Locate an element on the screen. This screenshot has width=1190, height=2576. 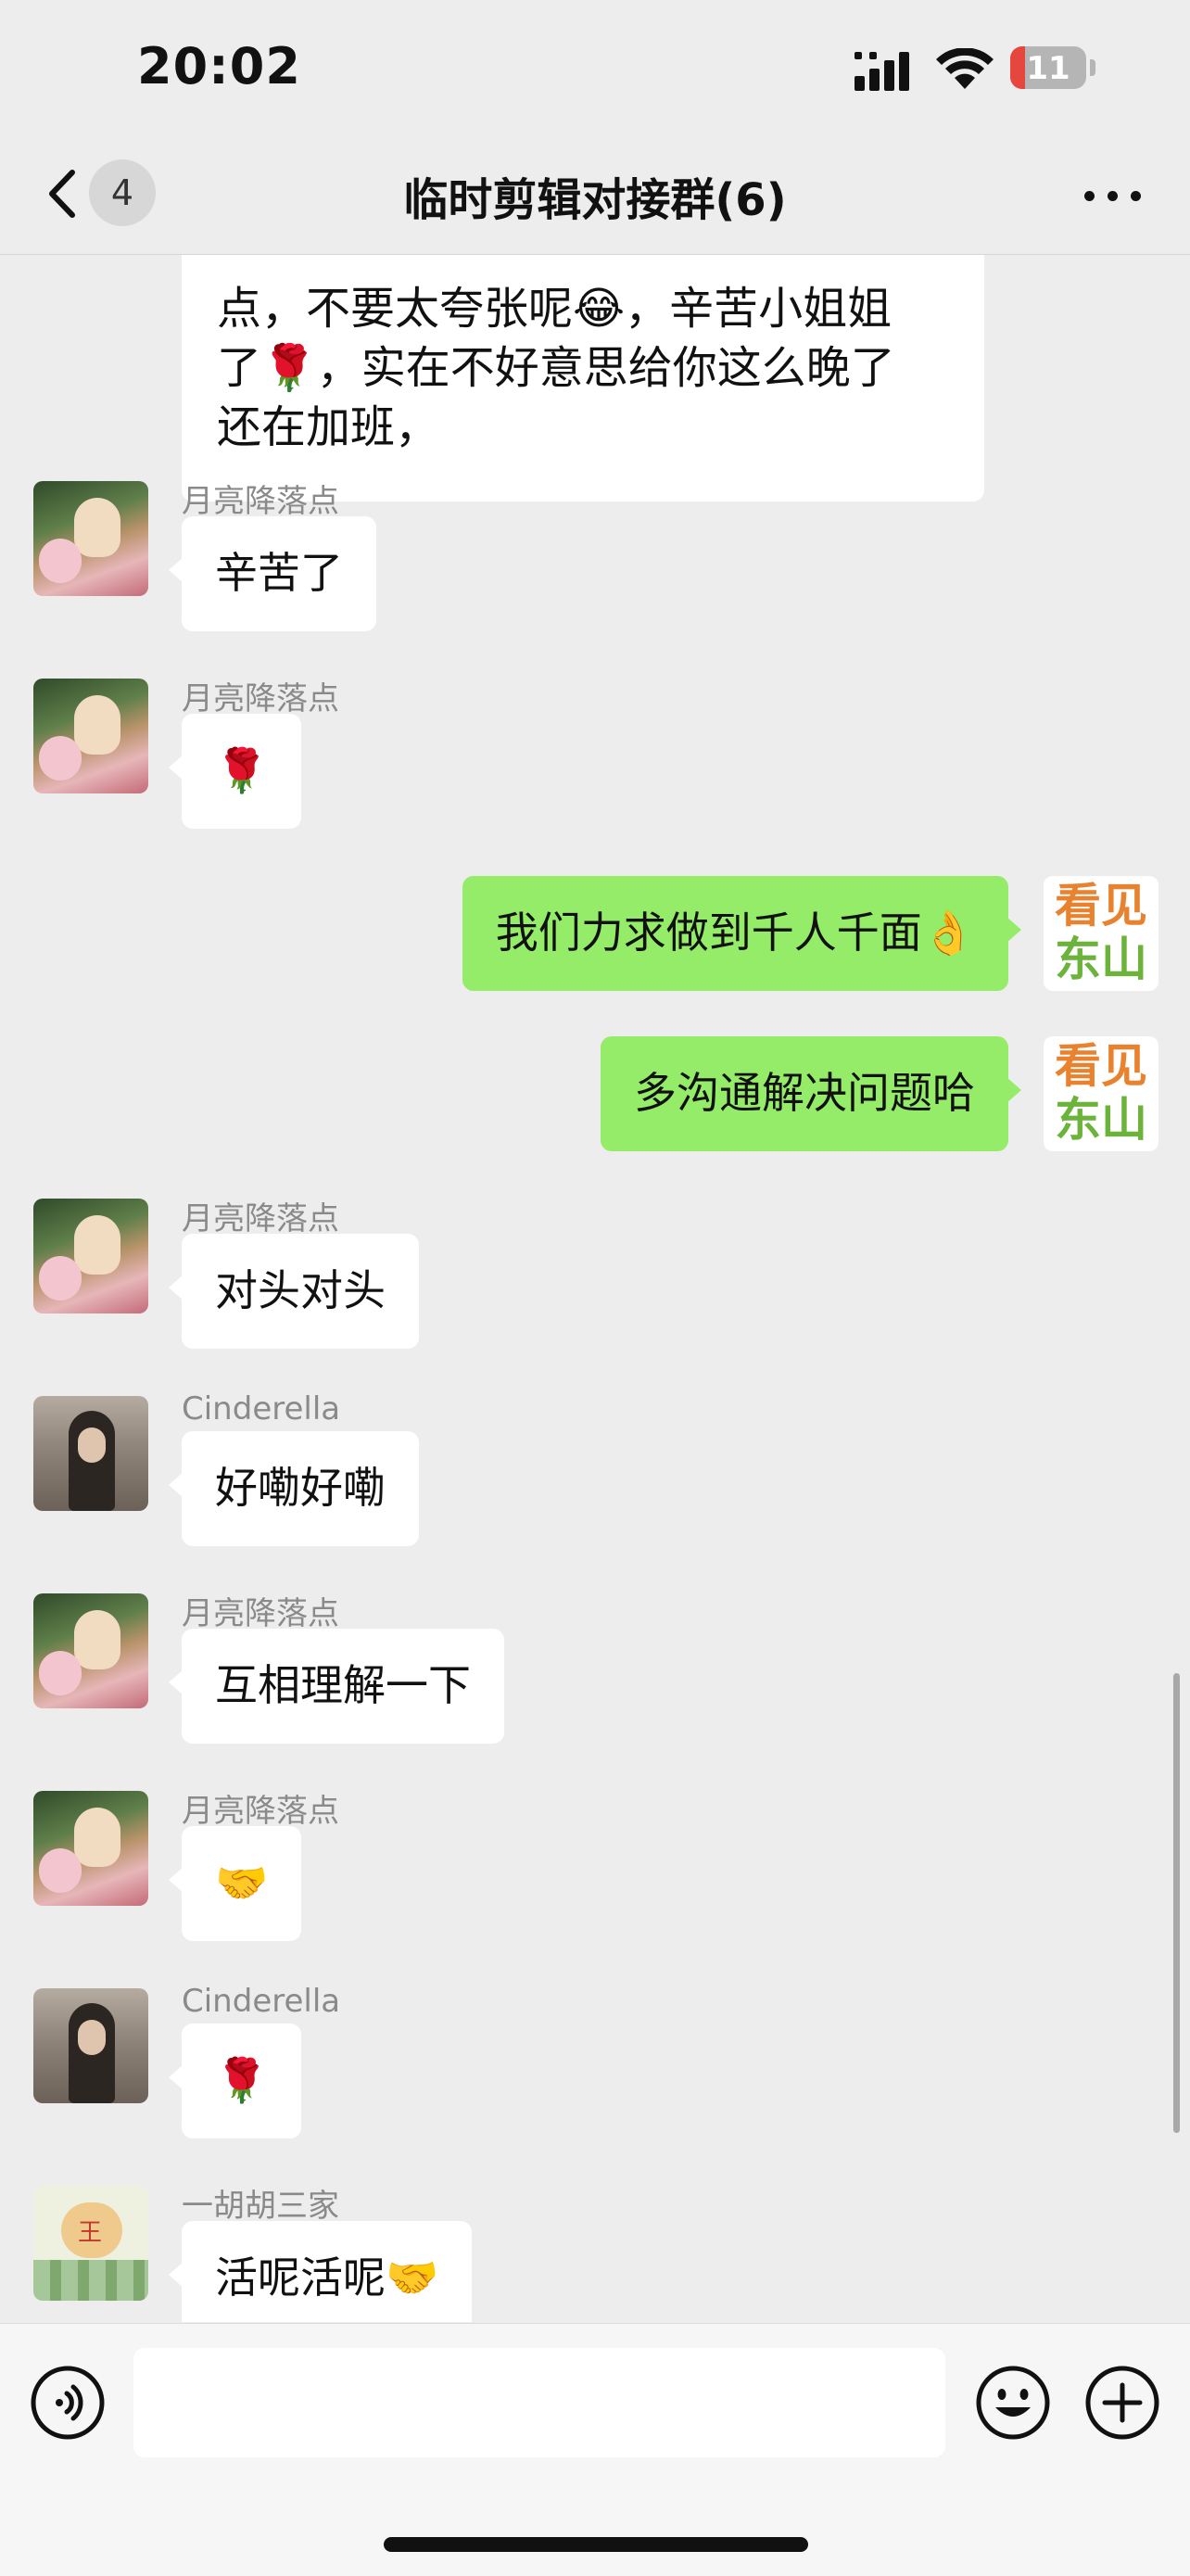
home-indicator is located at coordinates (596, 2544).